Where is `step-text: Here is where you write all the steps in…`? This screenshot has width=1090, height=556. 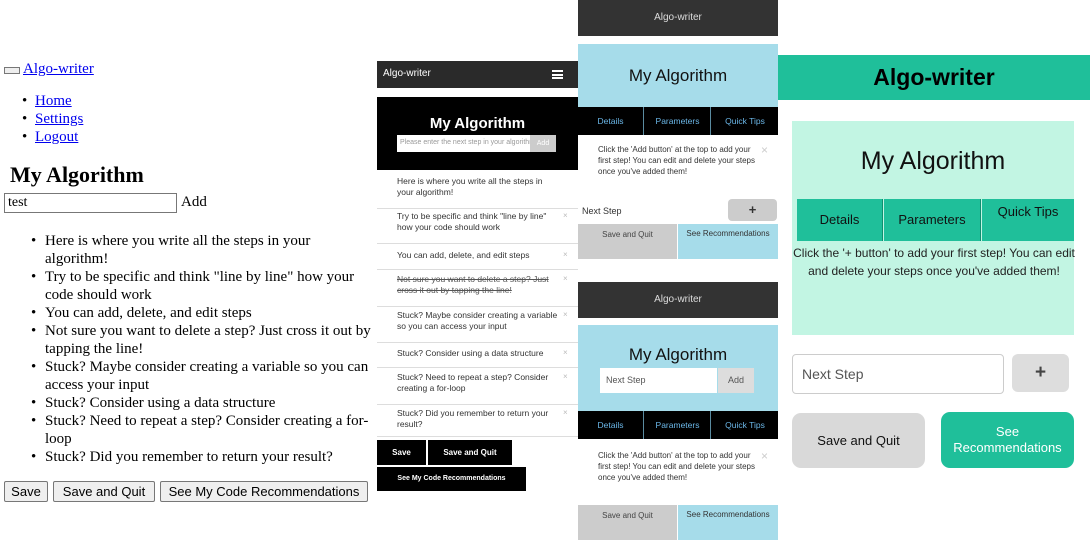
step-text: Here is where you write all the steps in… is located at coordinates (470, 186).